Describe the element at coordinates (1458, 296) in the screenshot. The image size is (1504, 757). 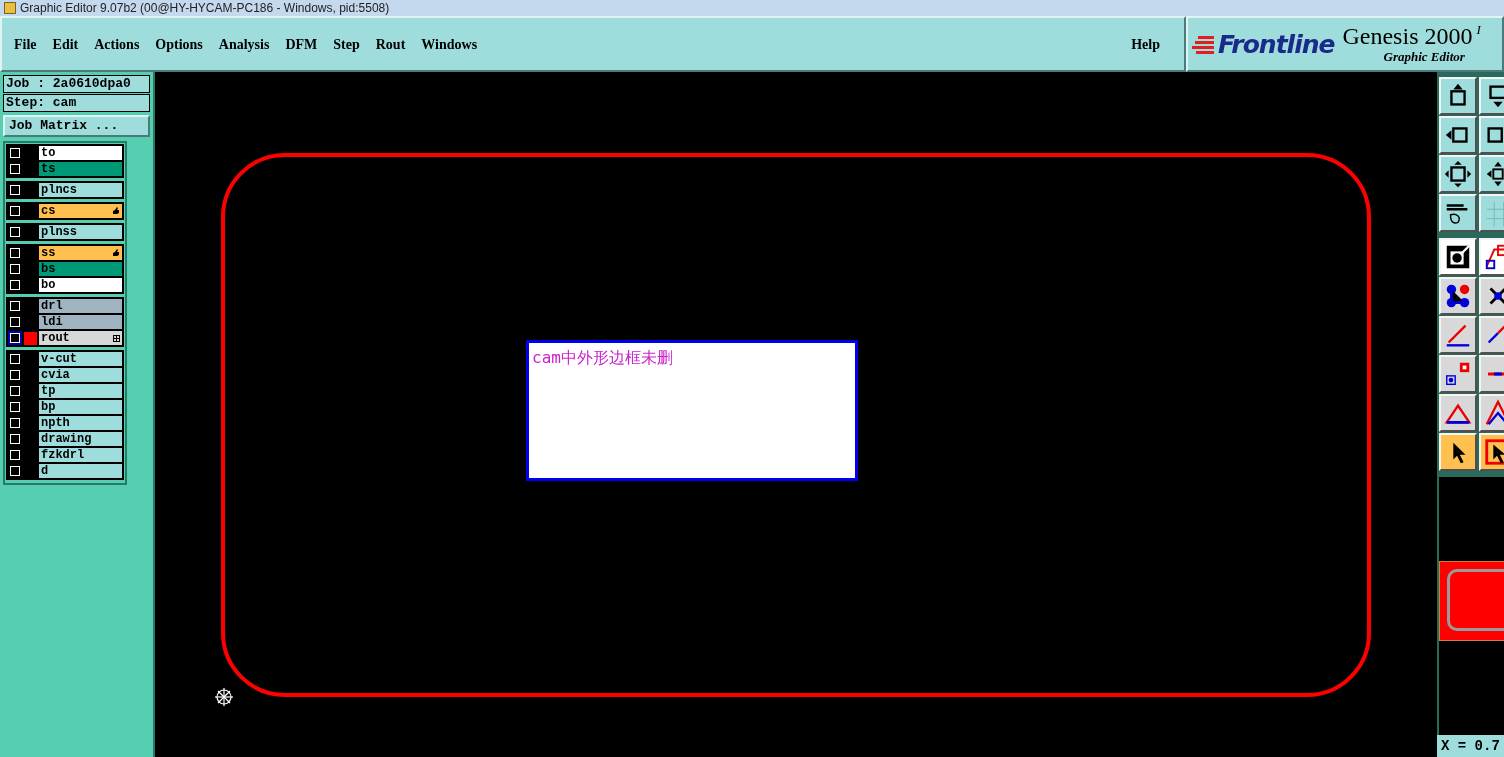
I see `nodes-tool-button` at that location.